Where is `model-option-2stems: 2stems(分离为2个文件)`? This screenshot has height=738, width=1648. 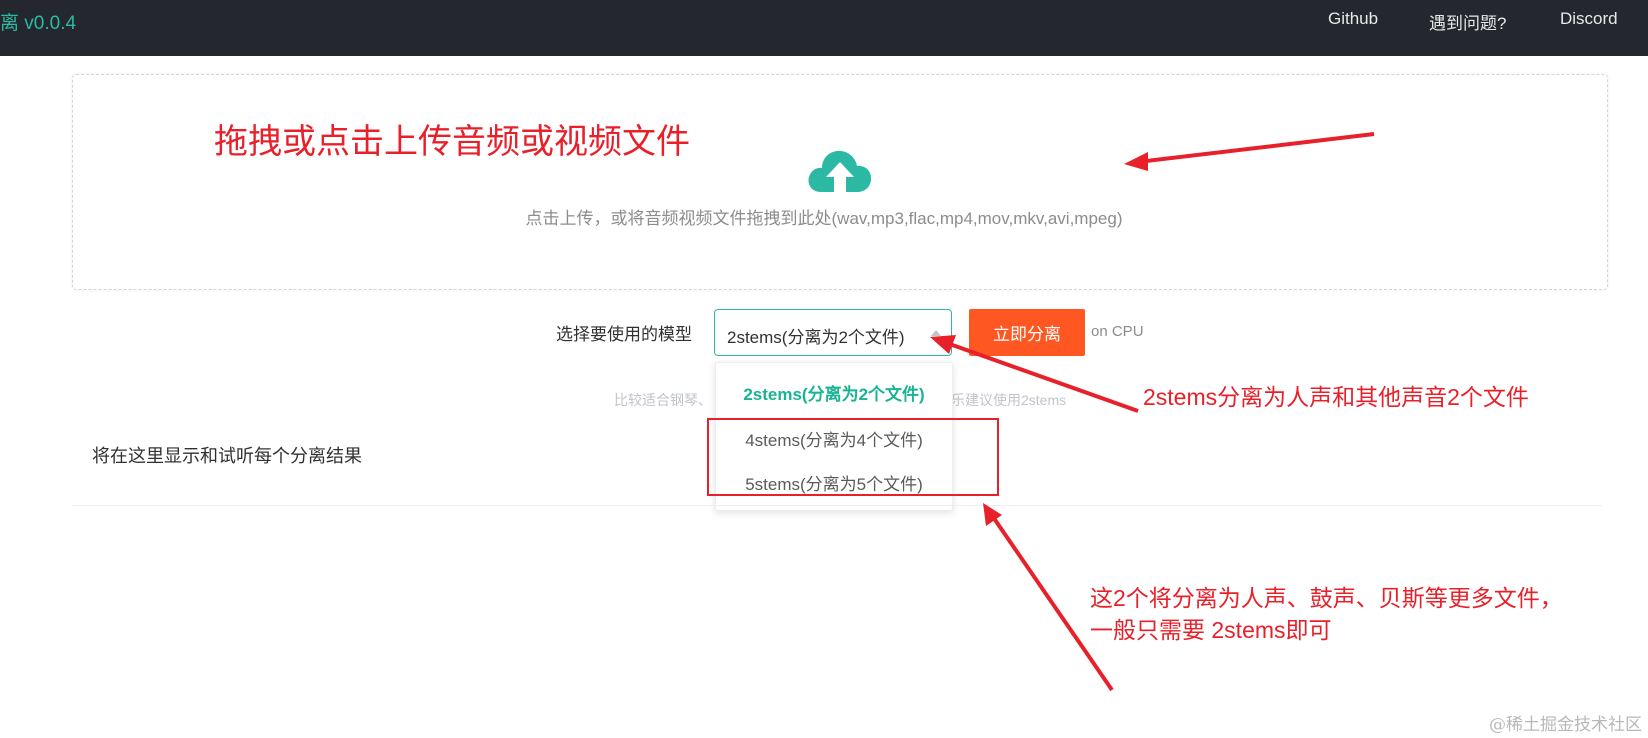
model-option-2stems: 2stems(分离为2个文件) is located at coordinates (834, 392).